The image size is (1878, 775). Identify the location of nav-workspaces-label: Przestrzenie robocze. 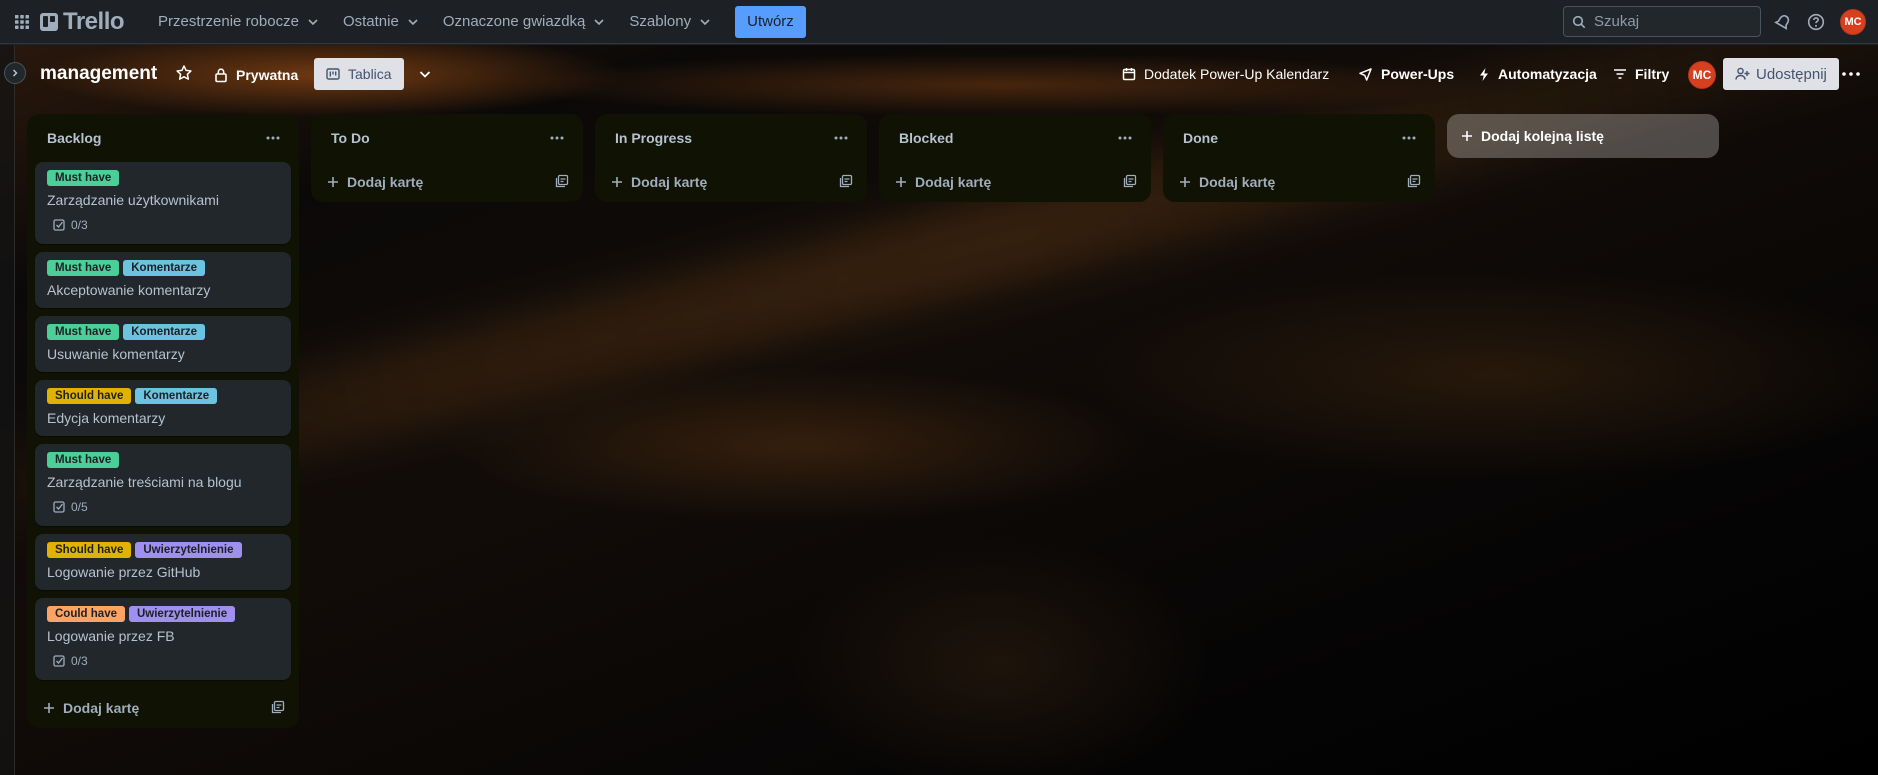
(228, 21).